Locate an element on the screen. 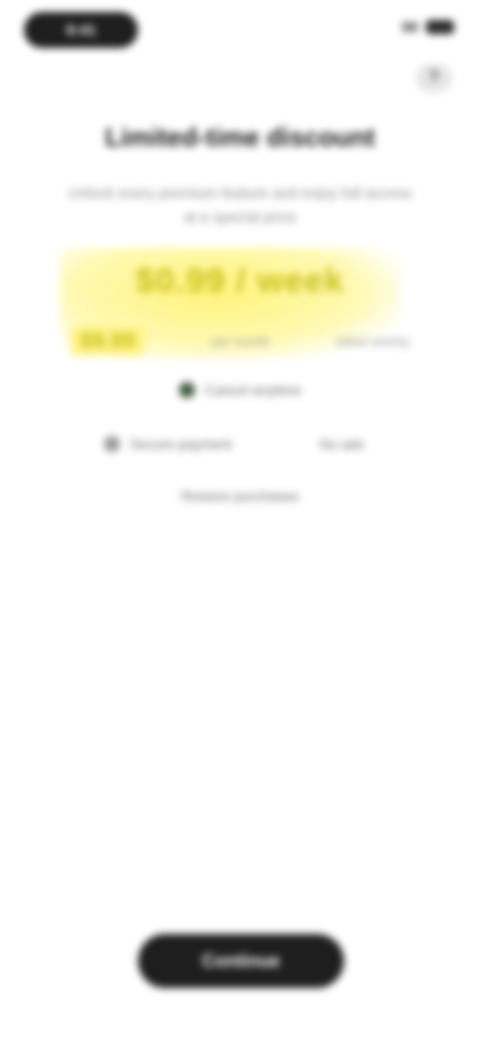 Image resolution: width=480 pixels, height=1040 pixels. price-note: per month is located at coordinates (240, 341).